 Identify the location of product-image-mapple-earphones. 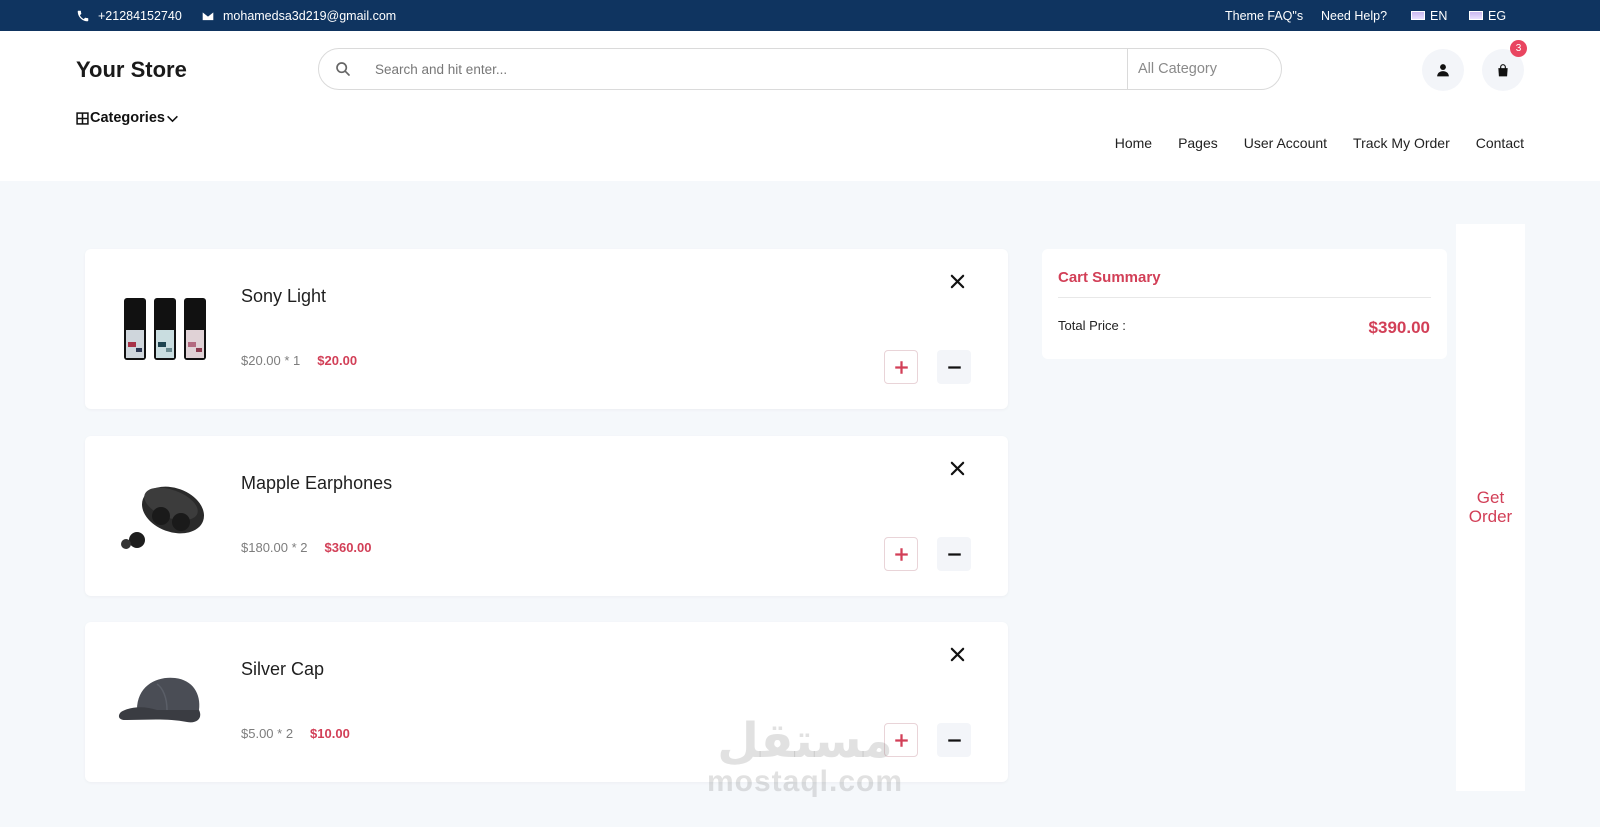
(165, 516).